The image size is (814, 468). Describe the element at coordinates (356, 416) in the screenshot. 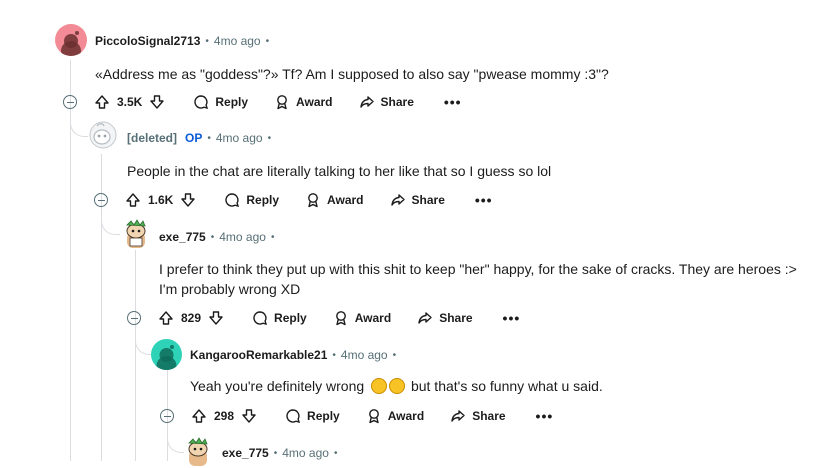

I see `comment-action-bar: 298 Reply Award Share •••` at that location.